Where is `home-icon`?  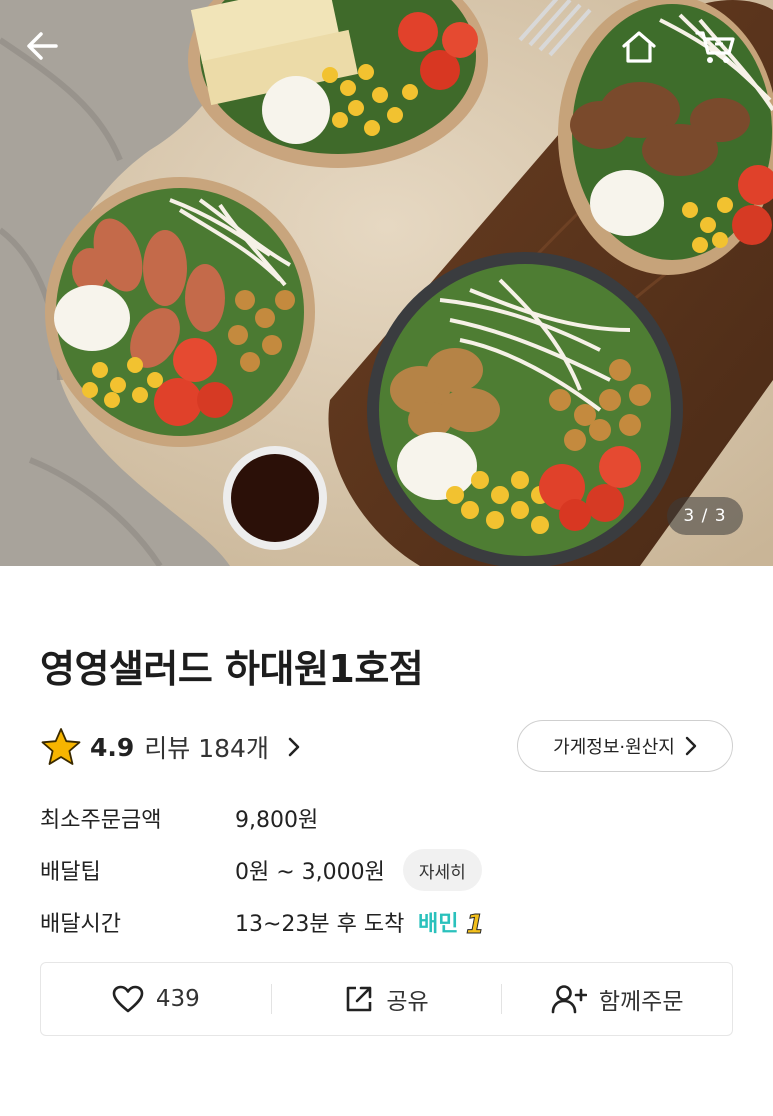 home-icon is located at coordinates (639, 47).